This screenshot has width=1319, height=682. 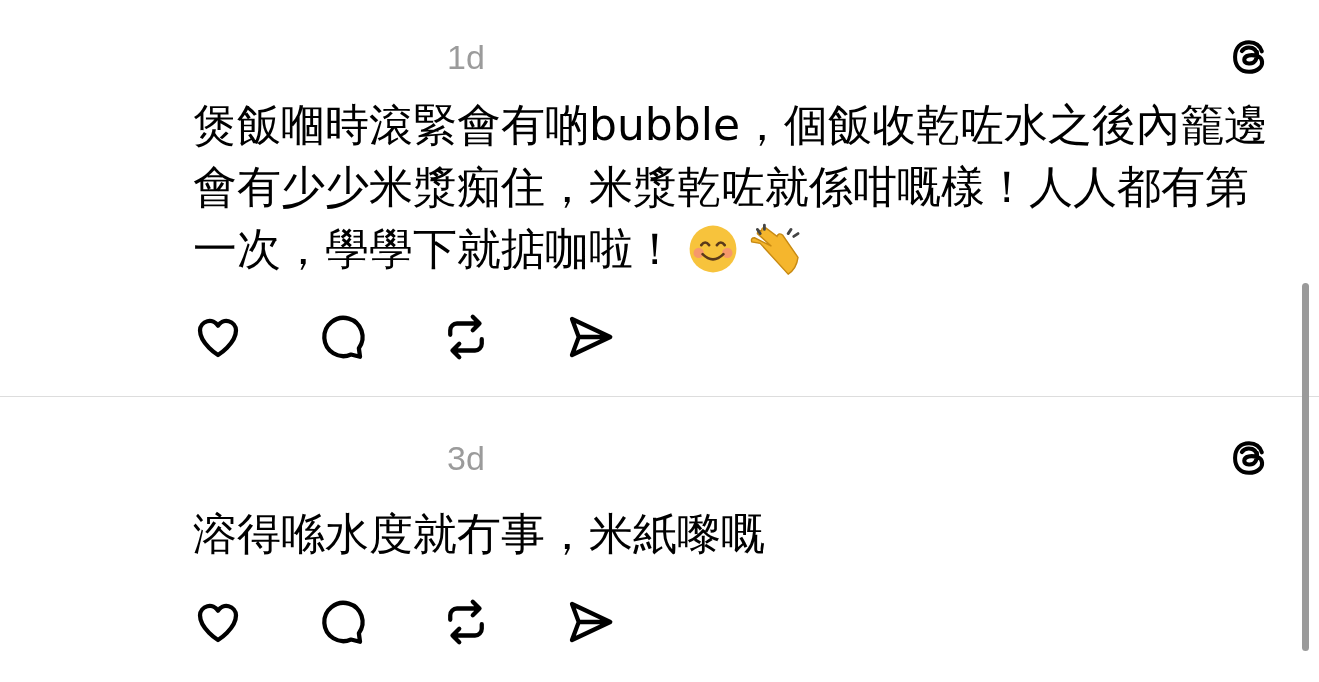 I want to click on post-text-line: 煲飯嗰時滾緊會有啲bubble，個飯收乾咗水之後內籠邊, so click(x=730, y=125).